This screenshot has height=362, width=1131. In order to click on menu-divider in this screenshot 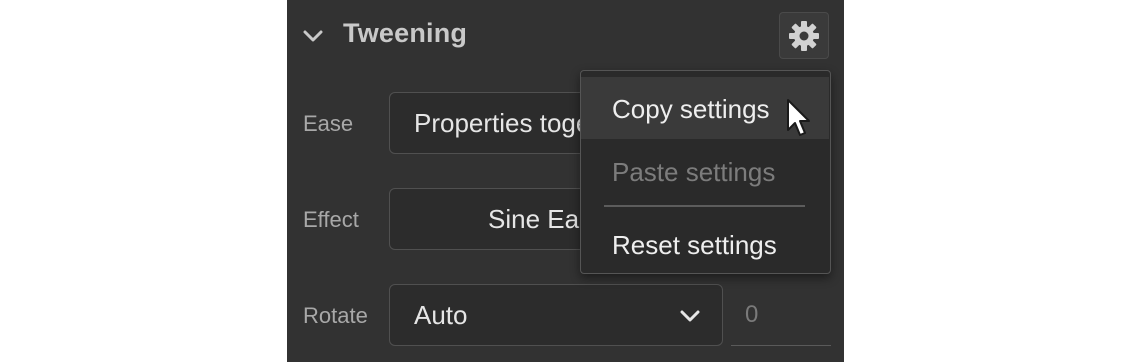, I will do `click(704, 206)`.